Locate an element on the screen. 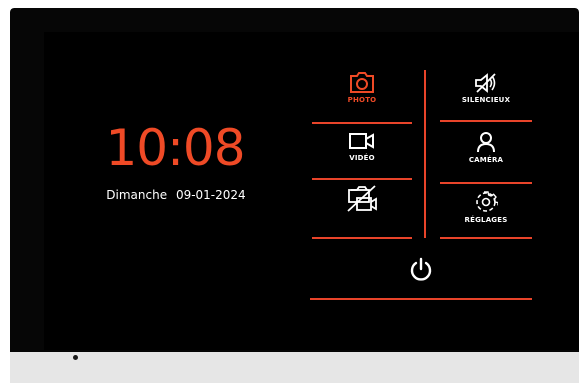 The image size is (579, 383). video-off-button is located at coordinates (362, 211).